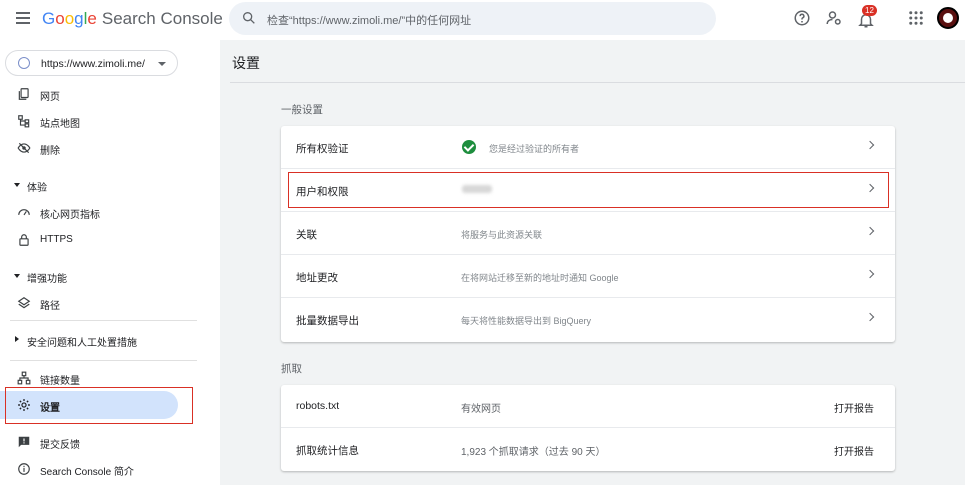 This screenshot has width=965, height=485. Describe the element at coordinates (318, 406) in the screenshot. I see `row-name: robots.txt` at that location.